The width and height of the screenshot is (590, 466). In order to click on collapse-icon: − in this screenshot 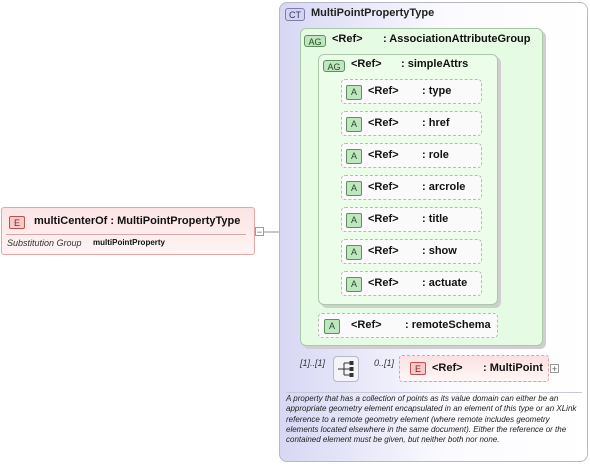, I will do `click(259, 232)`.